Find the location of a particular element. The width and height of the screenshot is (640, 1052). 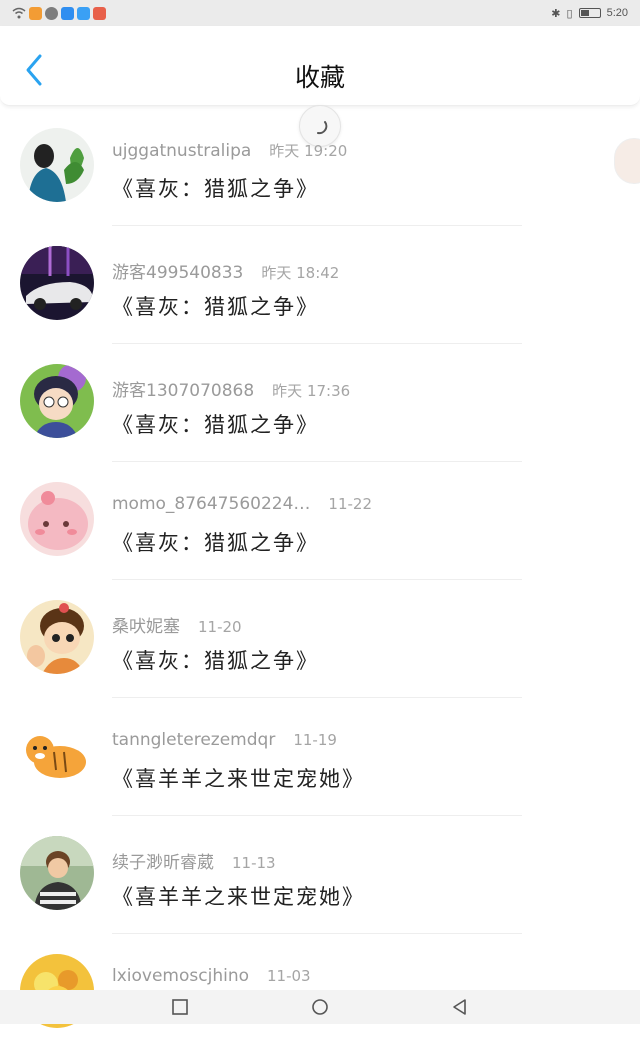

home-icon is located at coordinates (320, 1007).